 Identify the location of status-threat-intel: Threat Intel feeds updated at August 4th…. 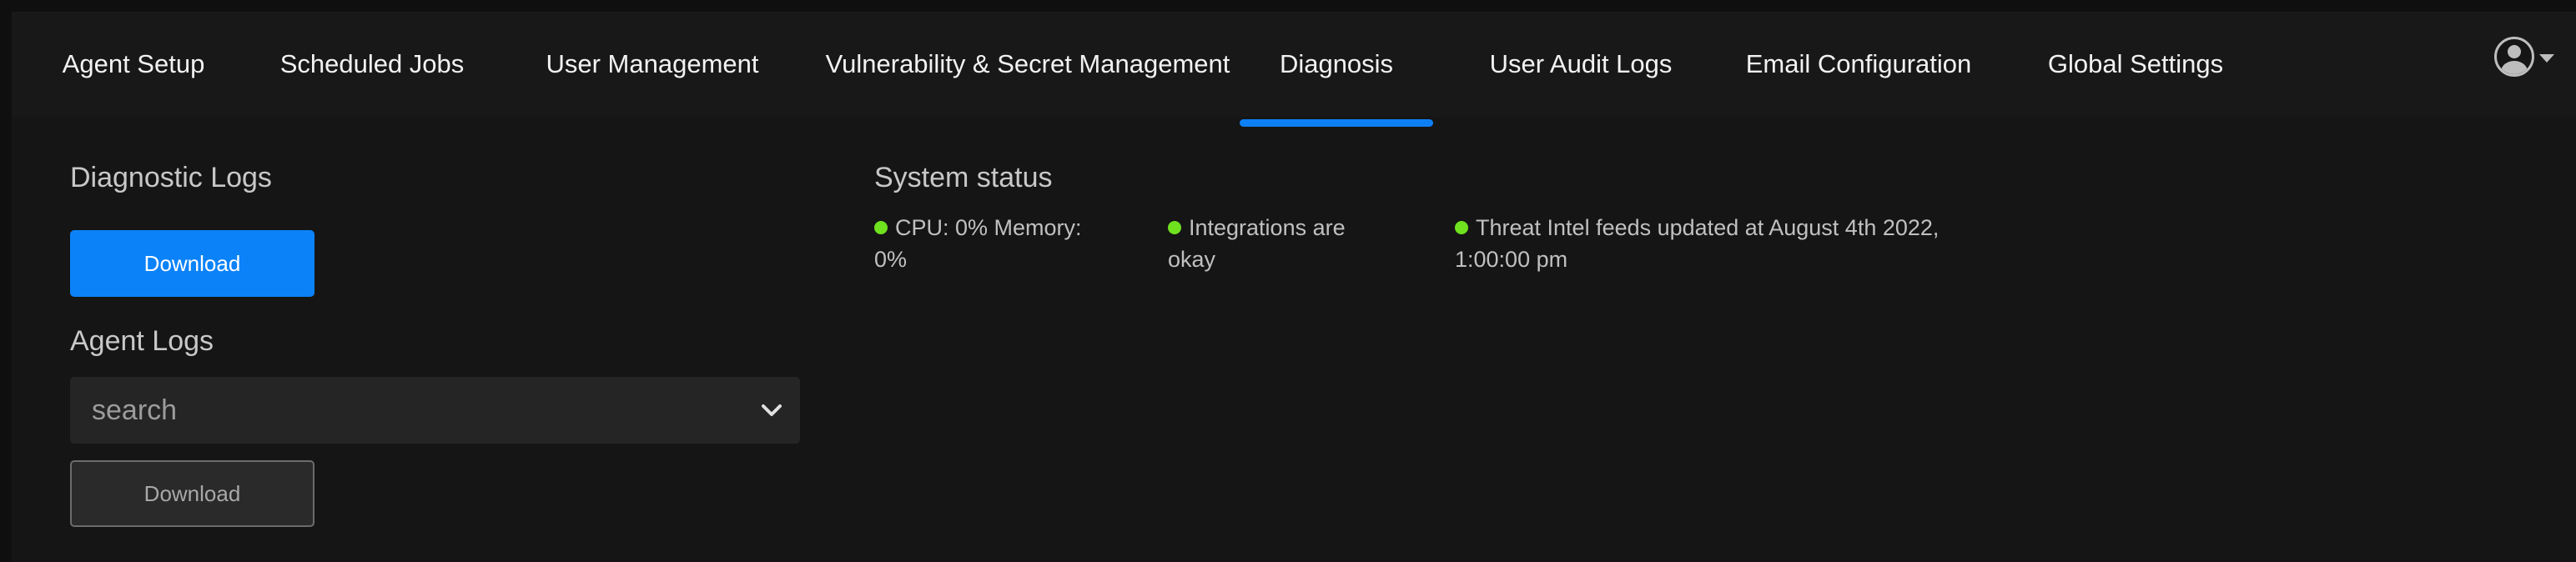
(1713, 243).